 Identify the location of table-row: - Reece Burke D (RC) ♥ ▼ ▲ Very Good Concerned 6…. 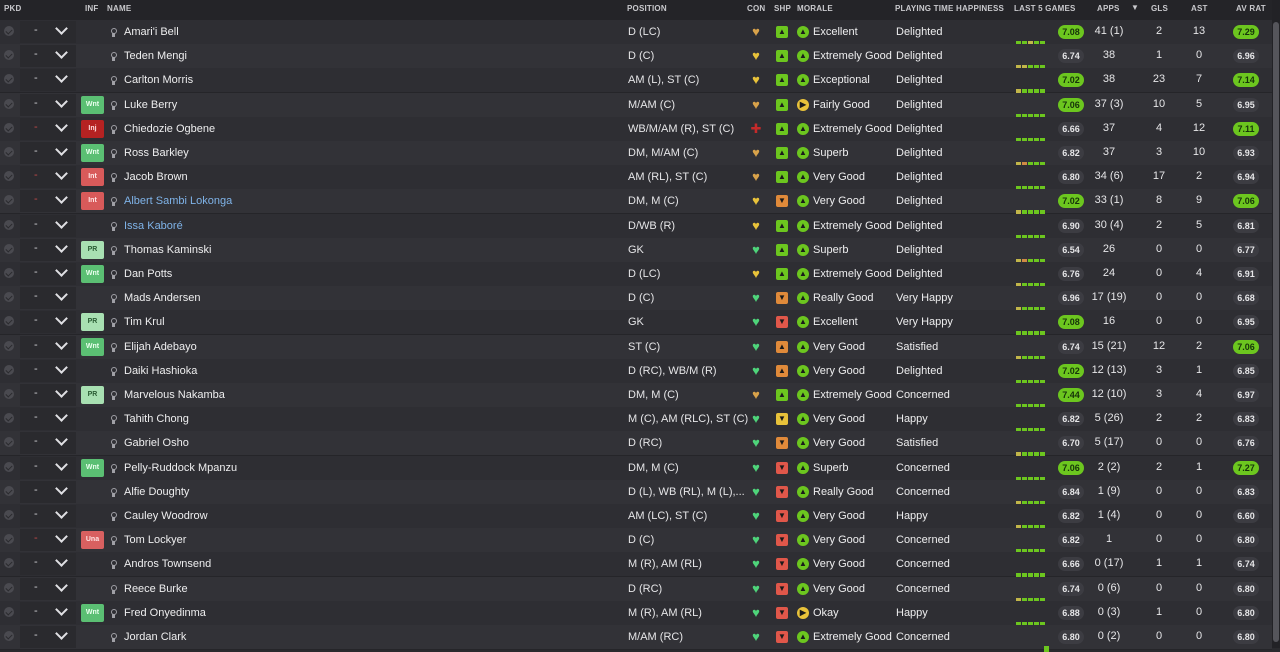
(636, 590).